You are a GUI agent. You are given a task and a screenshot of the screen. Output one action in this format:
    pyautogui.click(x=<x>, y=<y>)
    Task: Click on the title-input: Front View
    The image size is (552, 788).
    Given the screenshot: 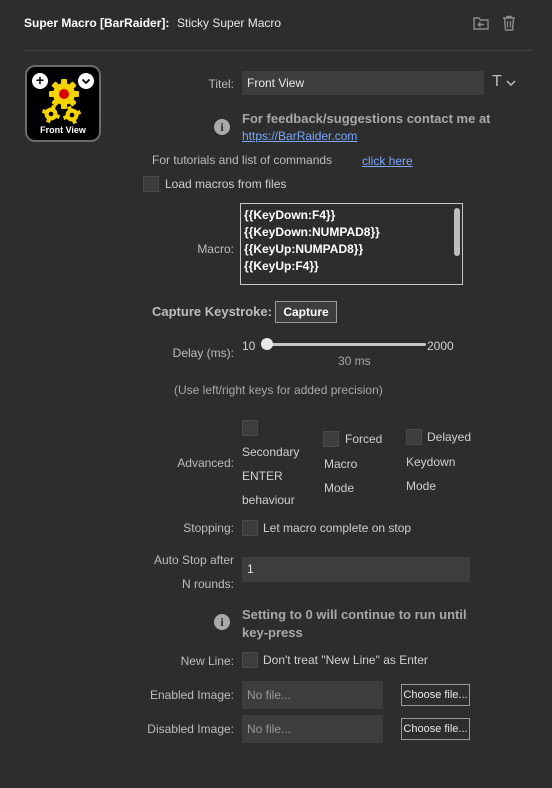 What is the action you would take?
    pyautogui.click(x=363, y=83)
    